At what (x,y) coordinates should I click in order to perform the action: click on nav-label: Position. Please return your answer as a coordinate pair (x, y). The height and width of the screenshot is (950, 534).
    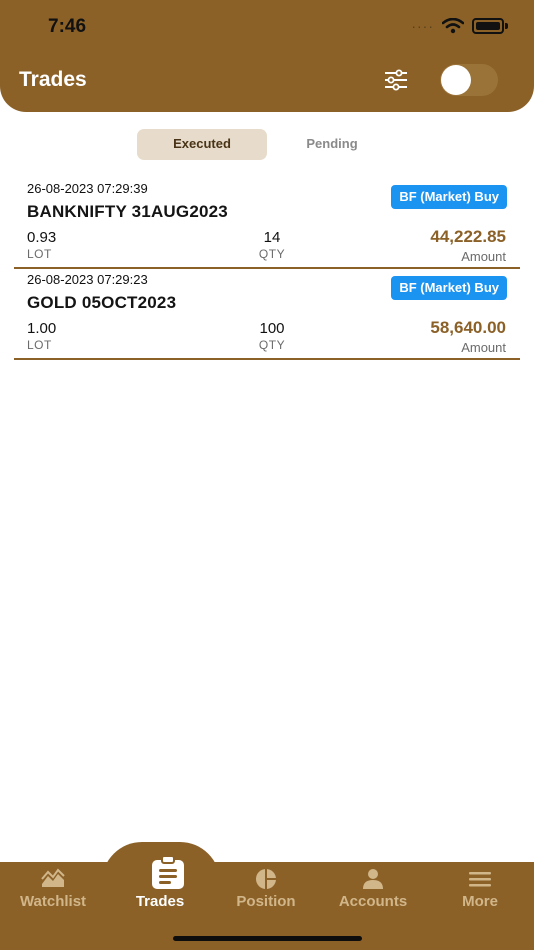
    Looking at the image, I should click on (266, 901).